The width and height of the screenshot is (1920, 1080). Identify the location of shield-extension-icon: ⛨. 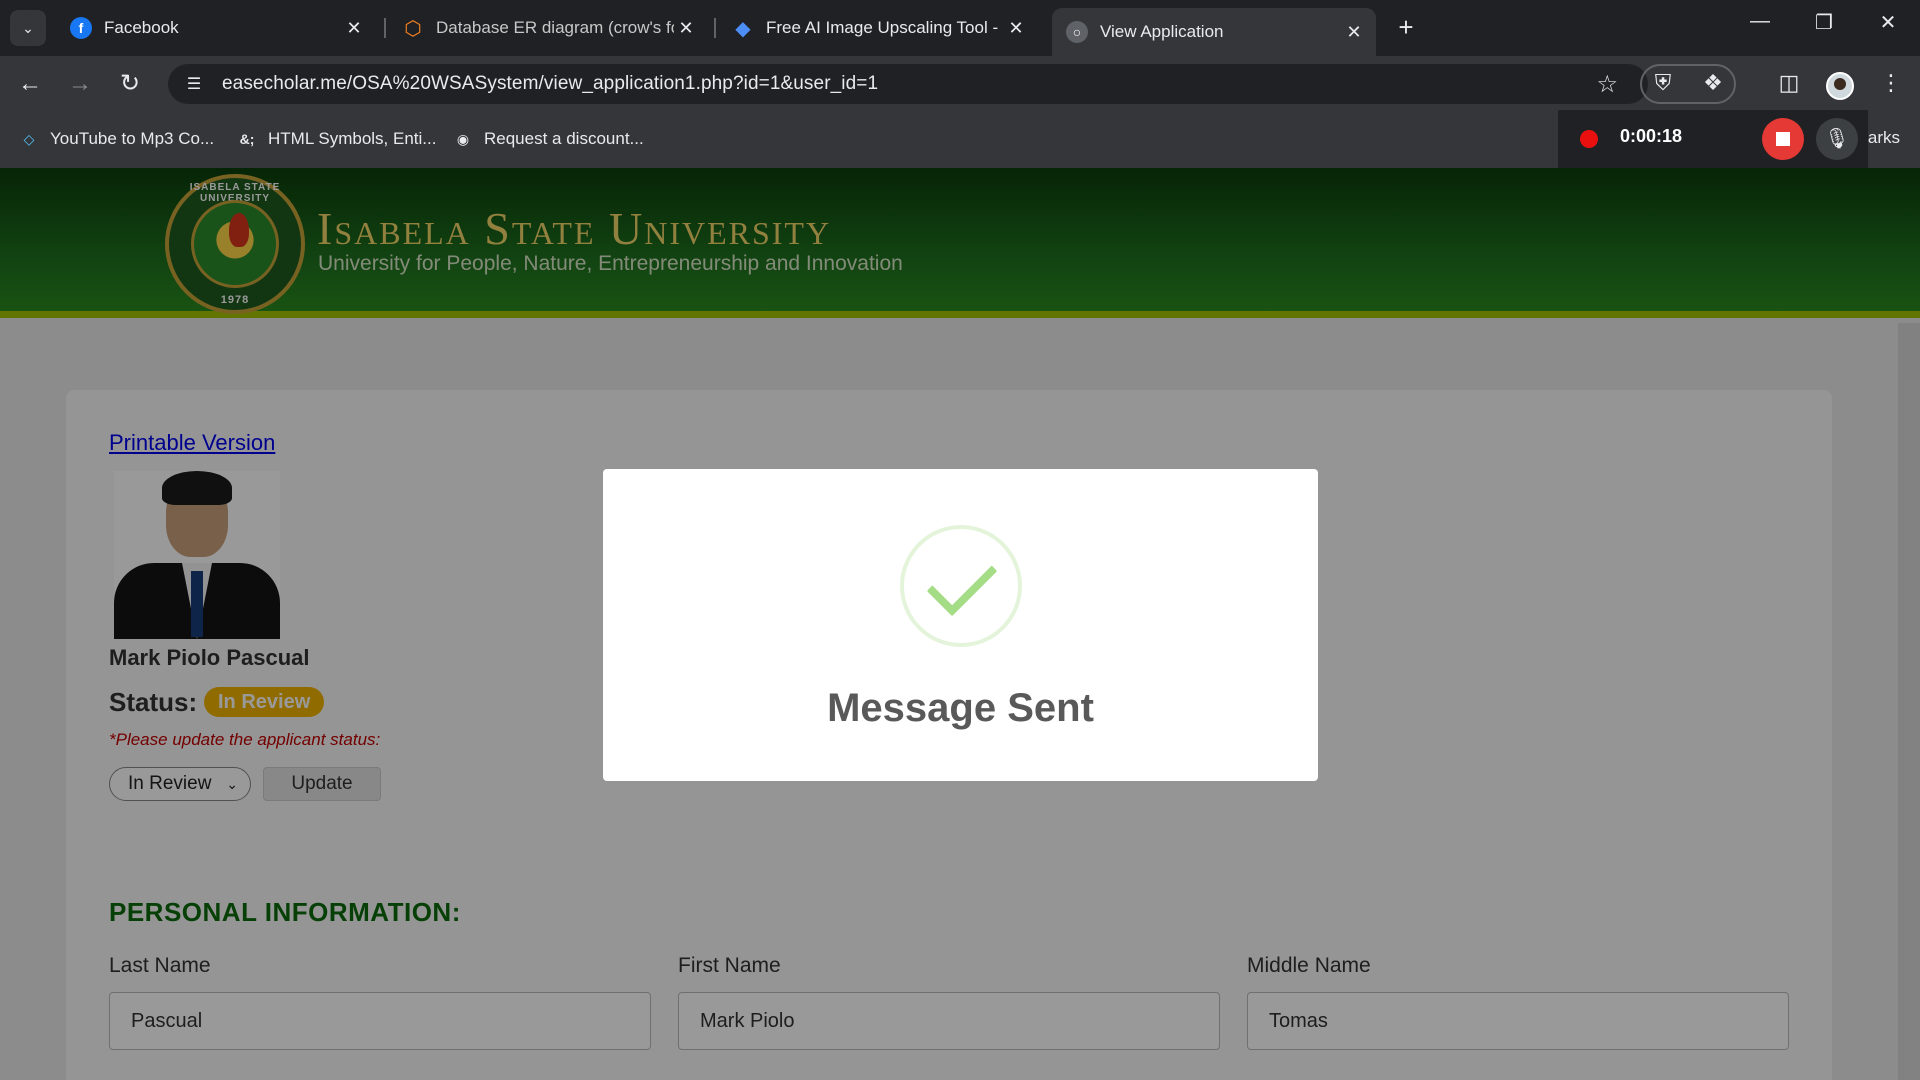
(1663, 83).